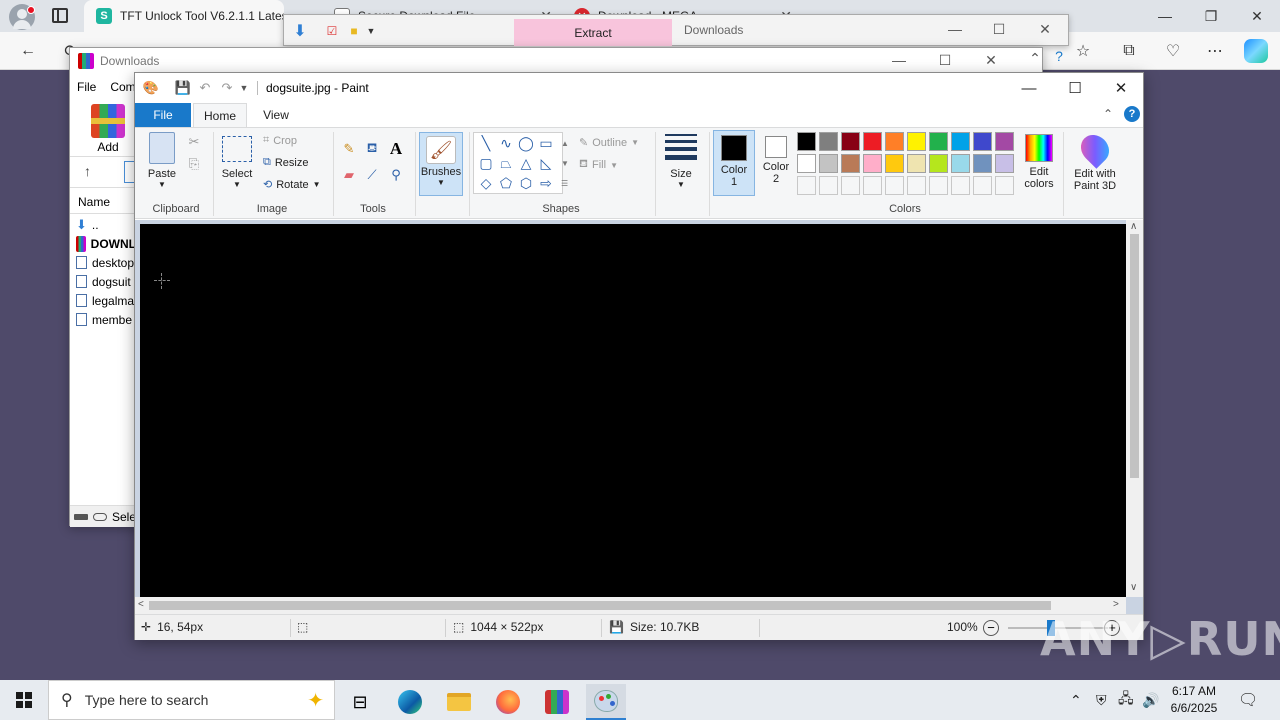  I want to click on firefox-icon, so click(508, 702).